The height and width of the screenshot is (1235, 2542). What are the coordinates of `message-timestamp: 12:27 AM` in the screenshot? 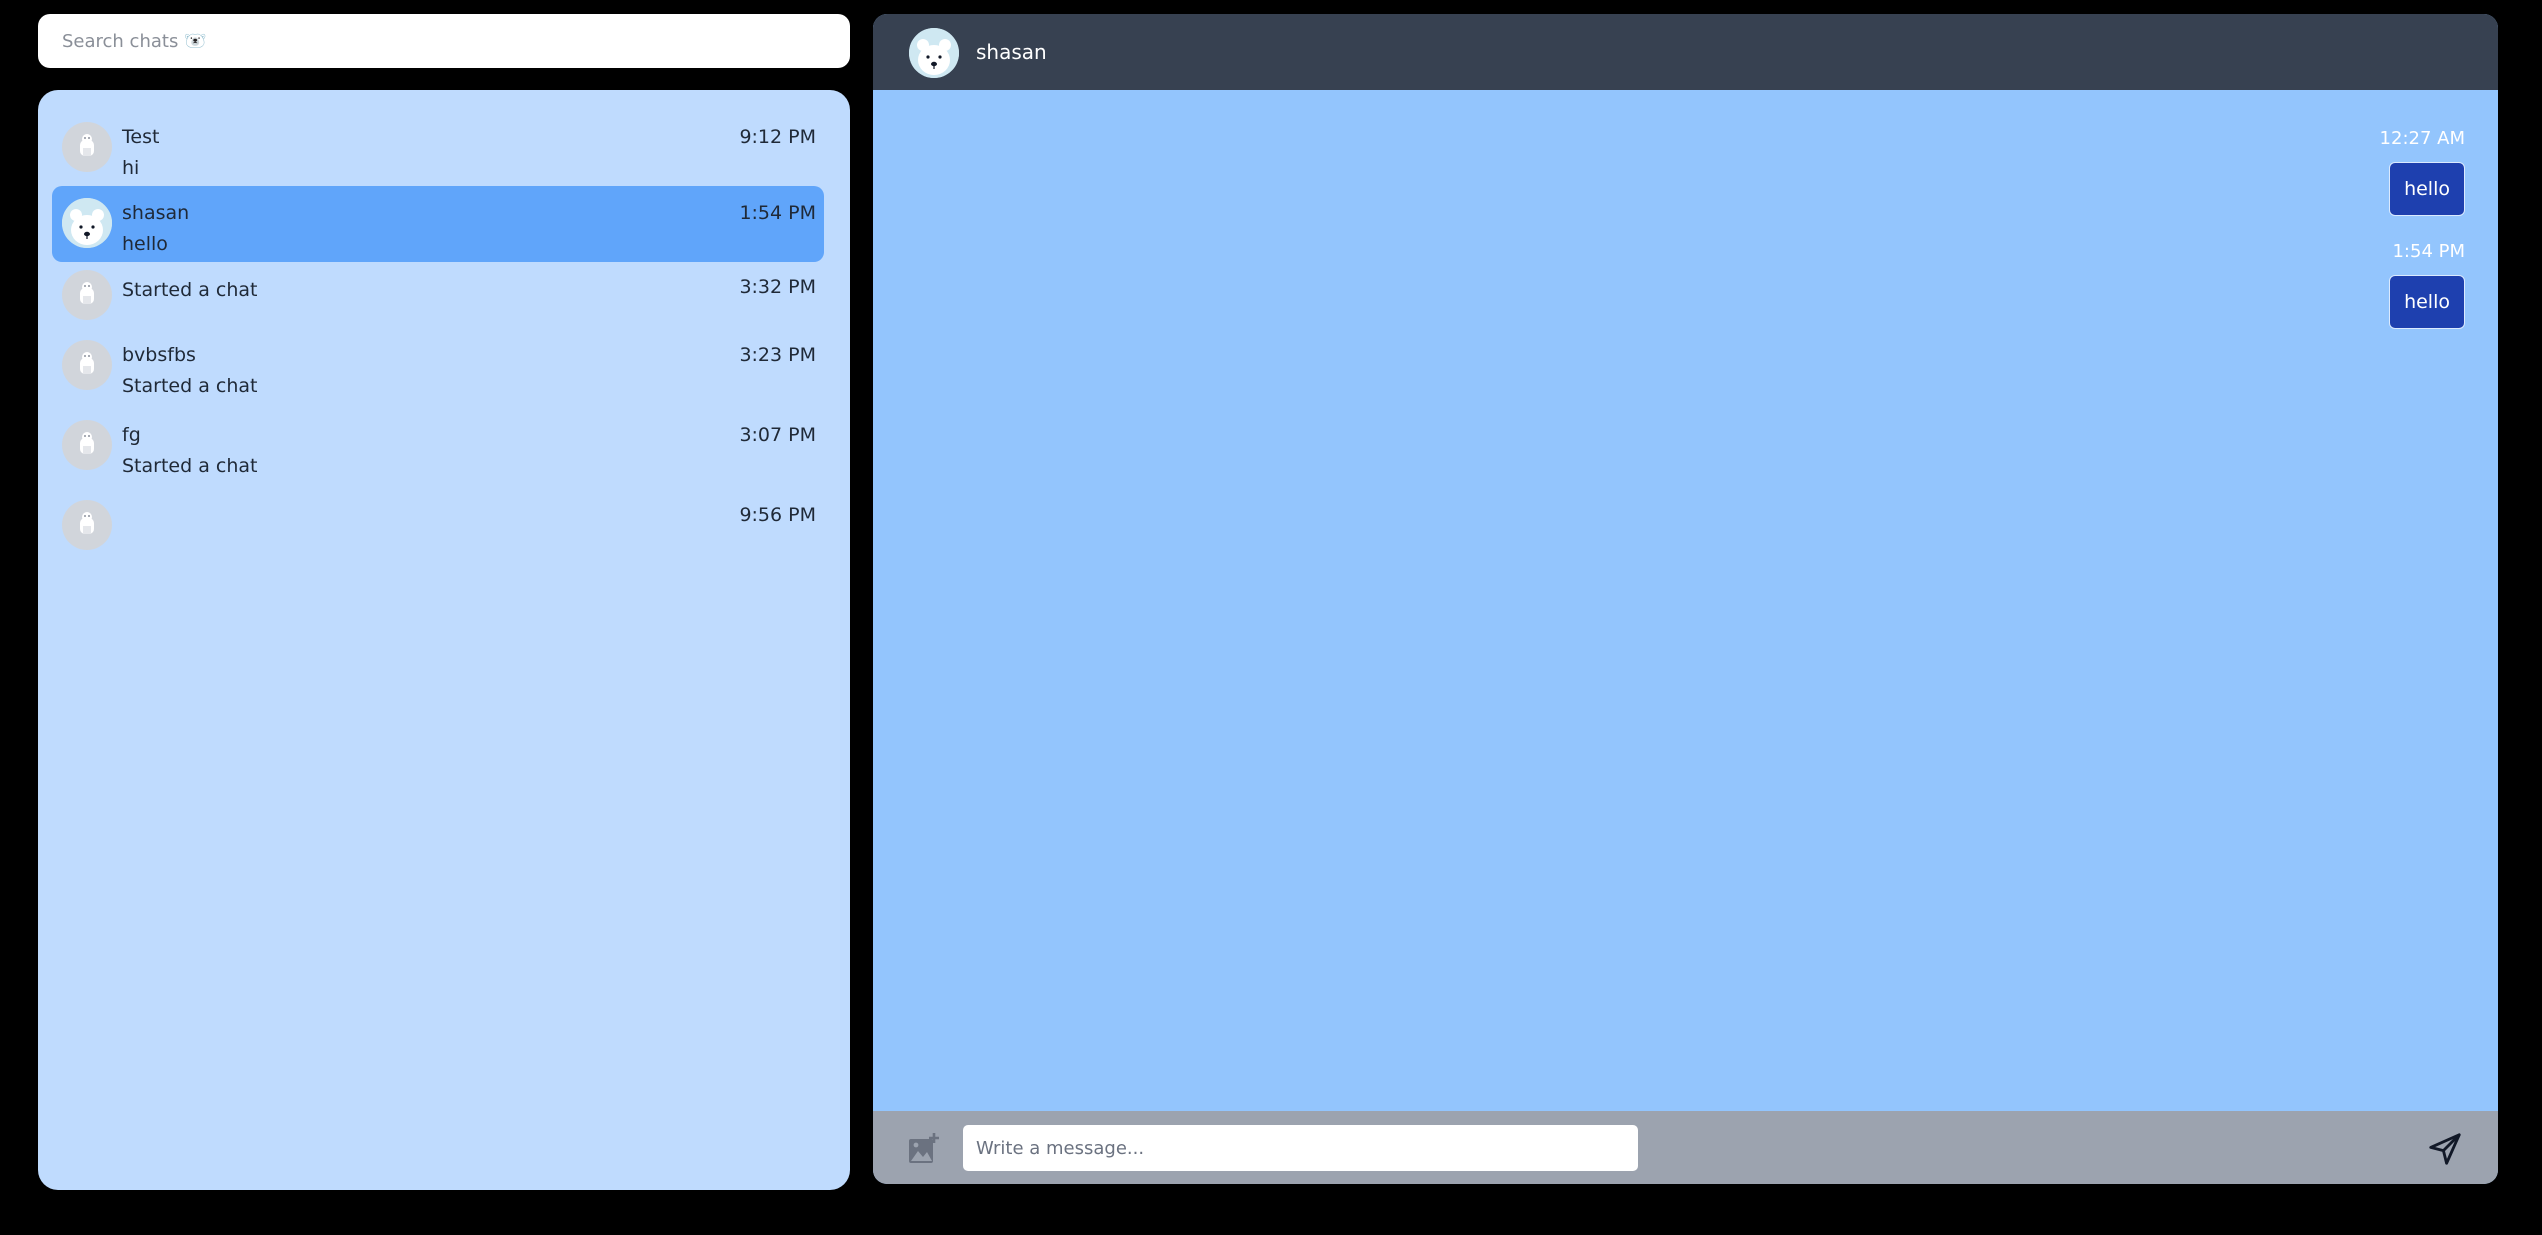 It's located at (2422, 138).